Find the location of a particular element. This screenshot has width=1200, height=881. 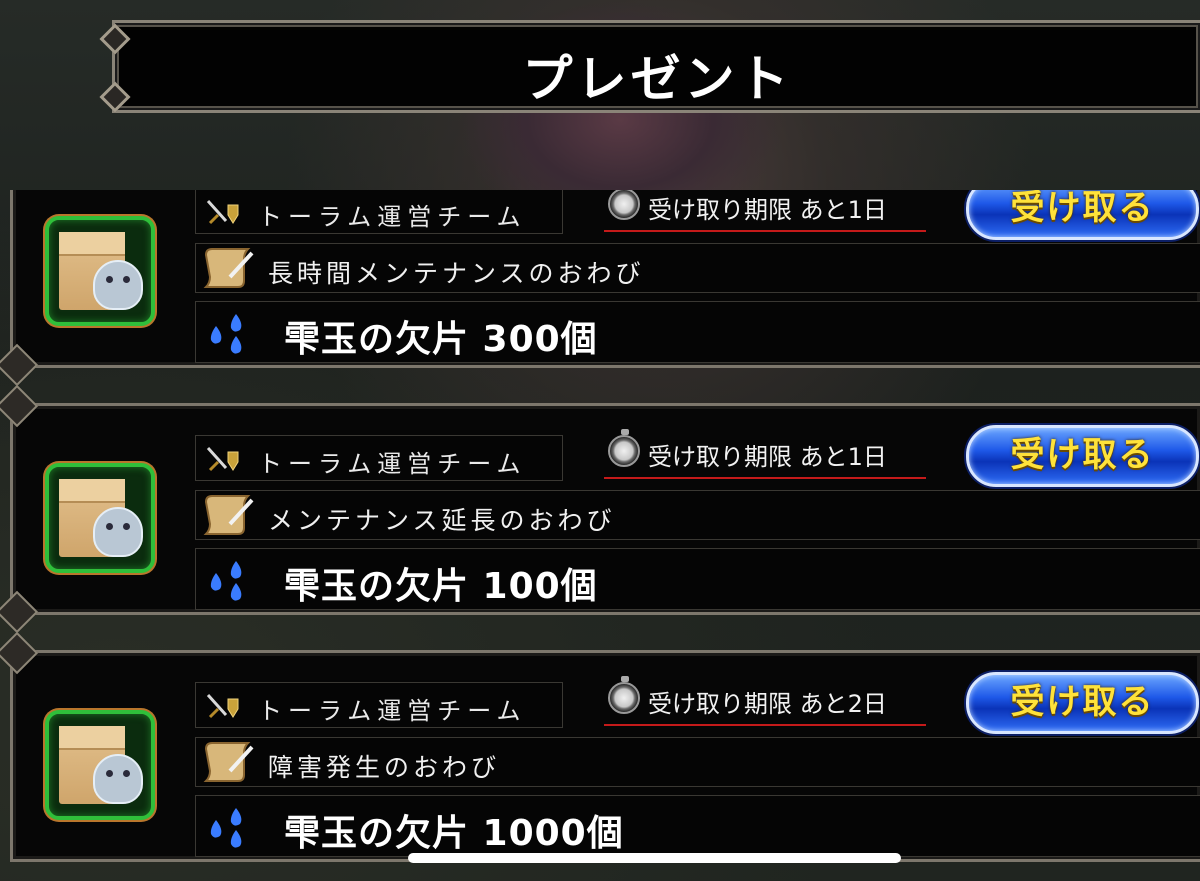

reward-row: 雫玉の欠片 100個 is located at coordinates (697, 579).